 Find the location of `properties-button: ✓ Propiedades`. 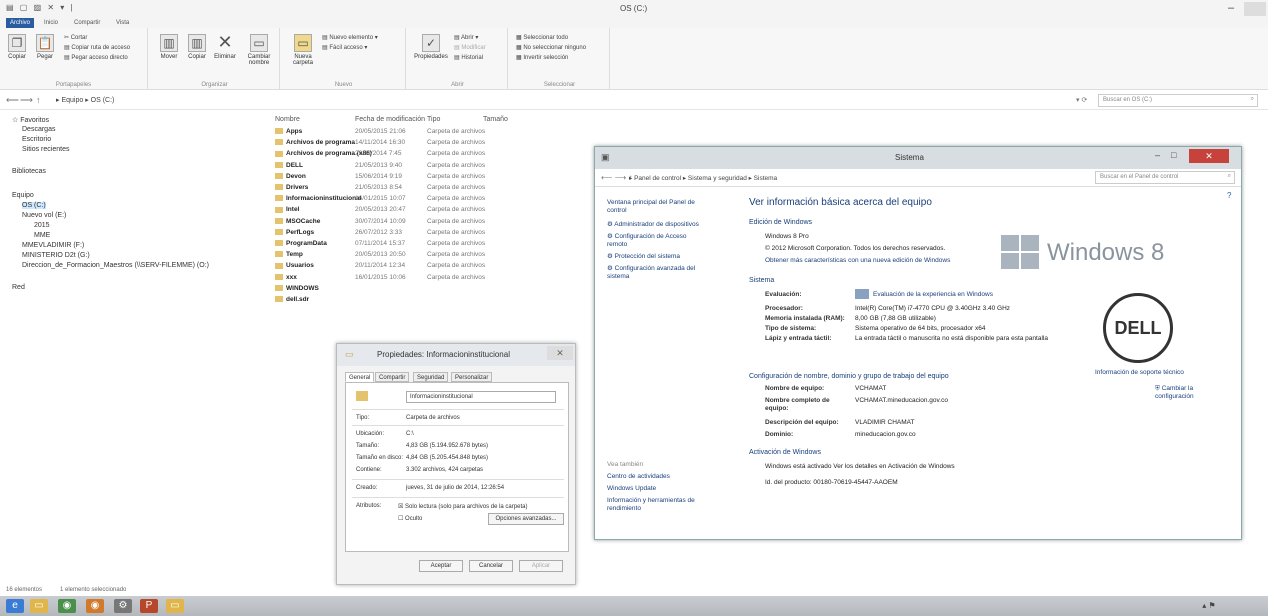

properties-button: ✓ Propiedades is located at coordinates (431, 47).